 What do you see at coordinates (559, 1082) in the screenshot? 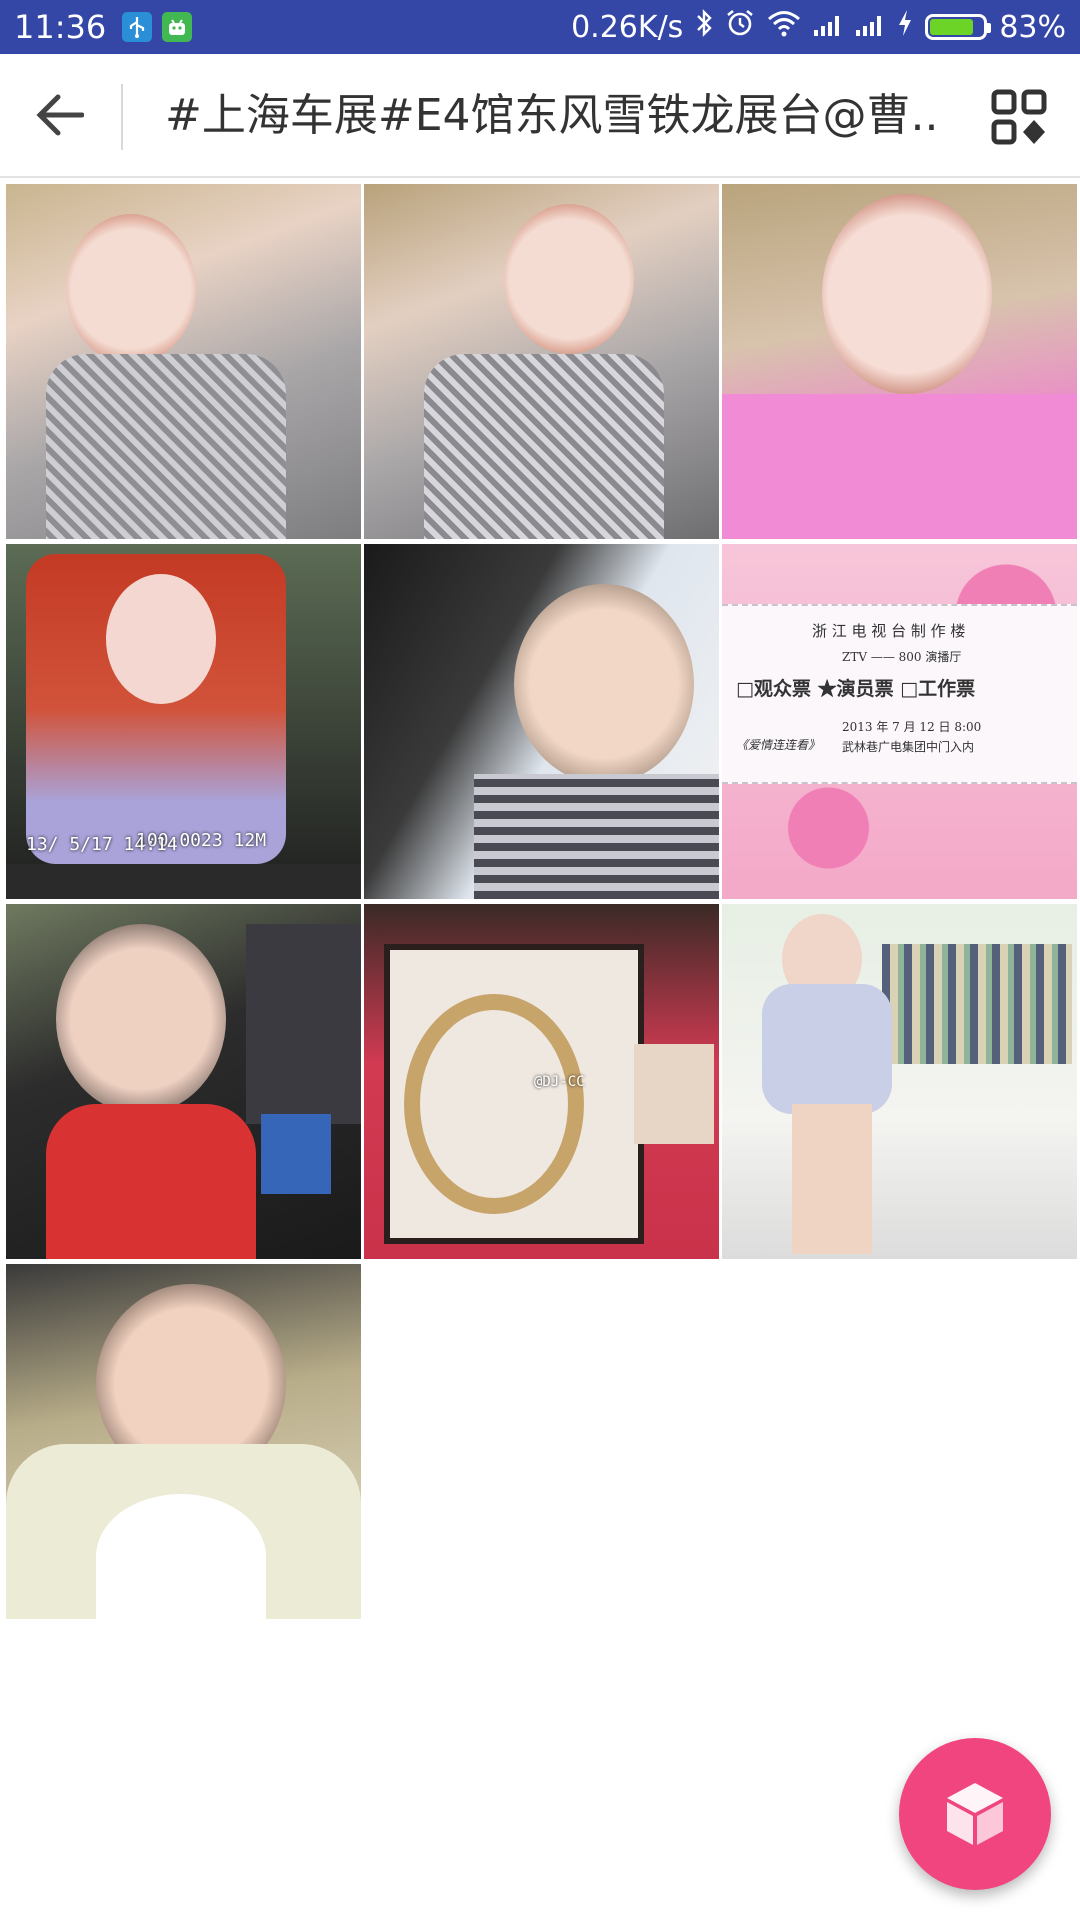
I see `photo-8-watermark: @DJ-CC` at bounding box center [559, 1082].